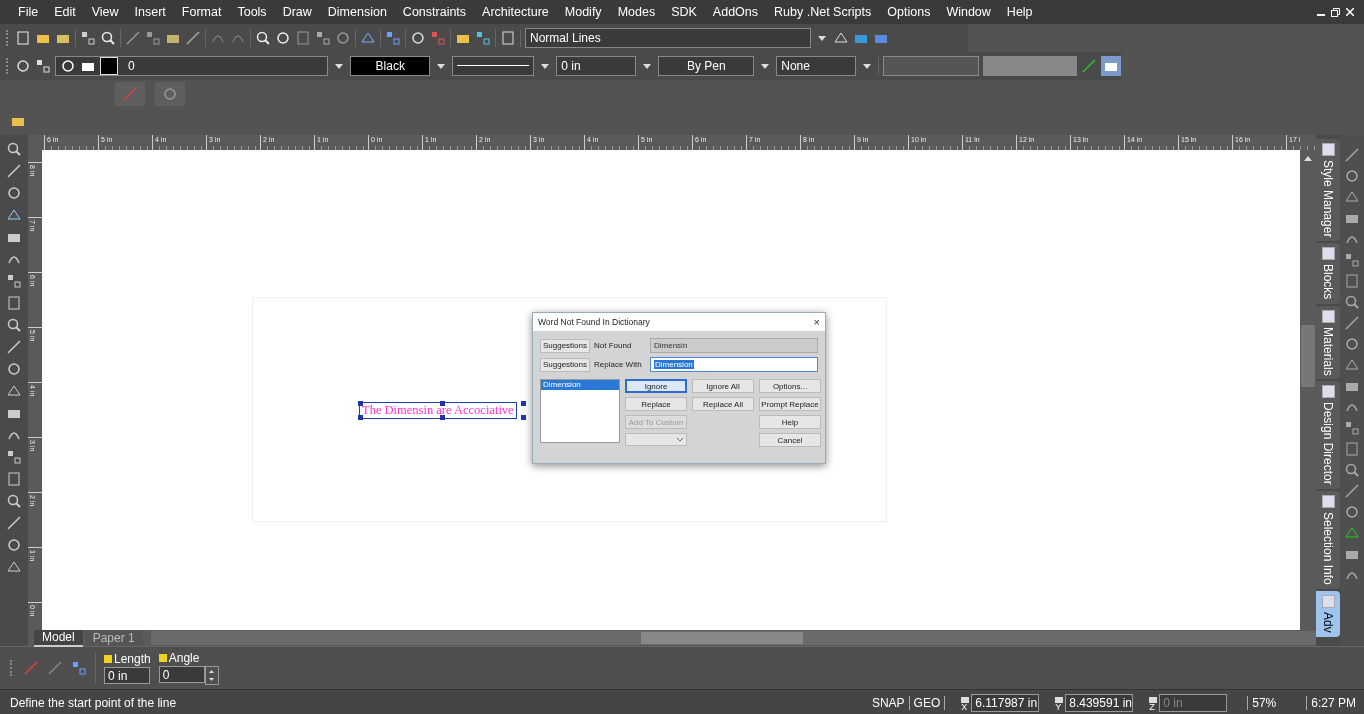  Describe the element at coordinates (723, 404) in the screenshot. I see `dialog-button: Replace All` at that location.